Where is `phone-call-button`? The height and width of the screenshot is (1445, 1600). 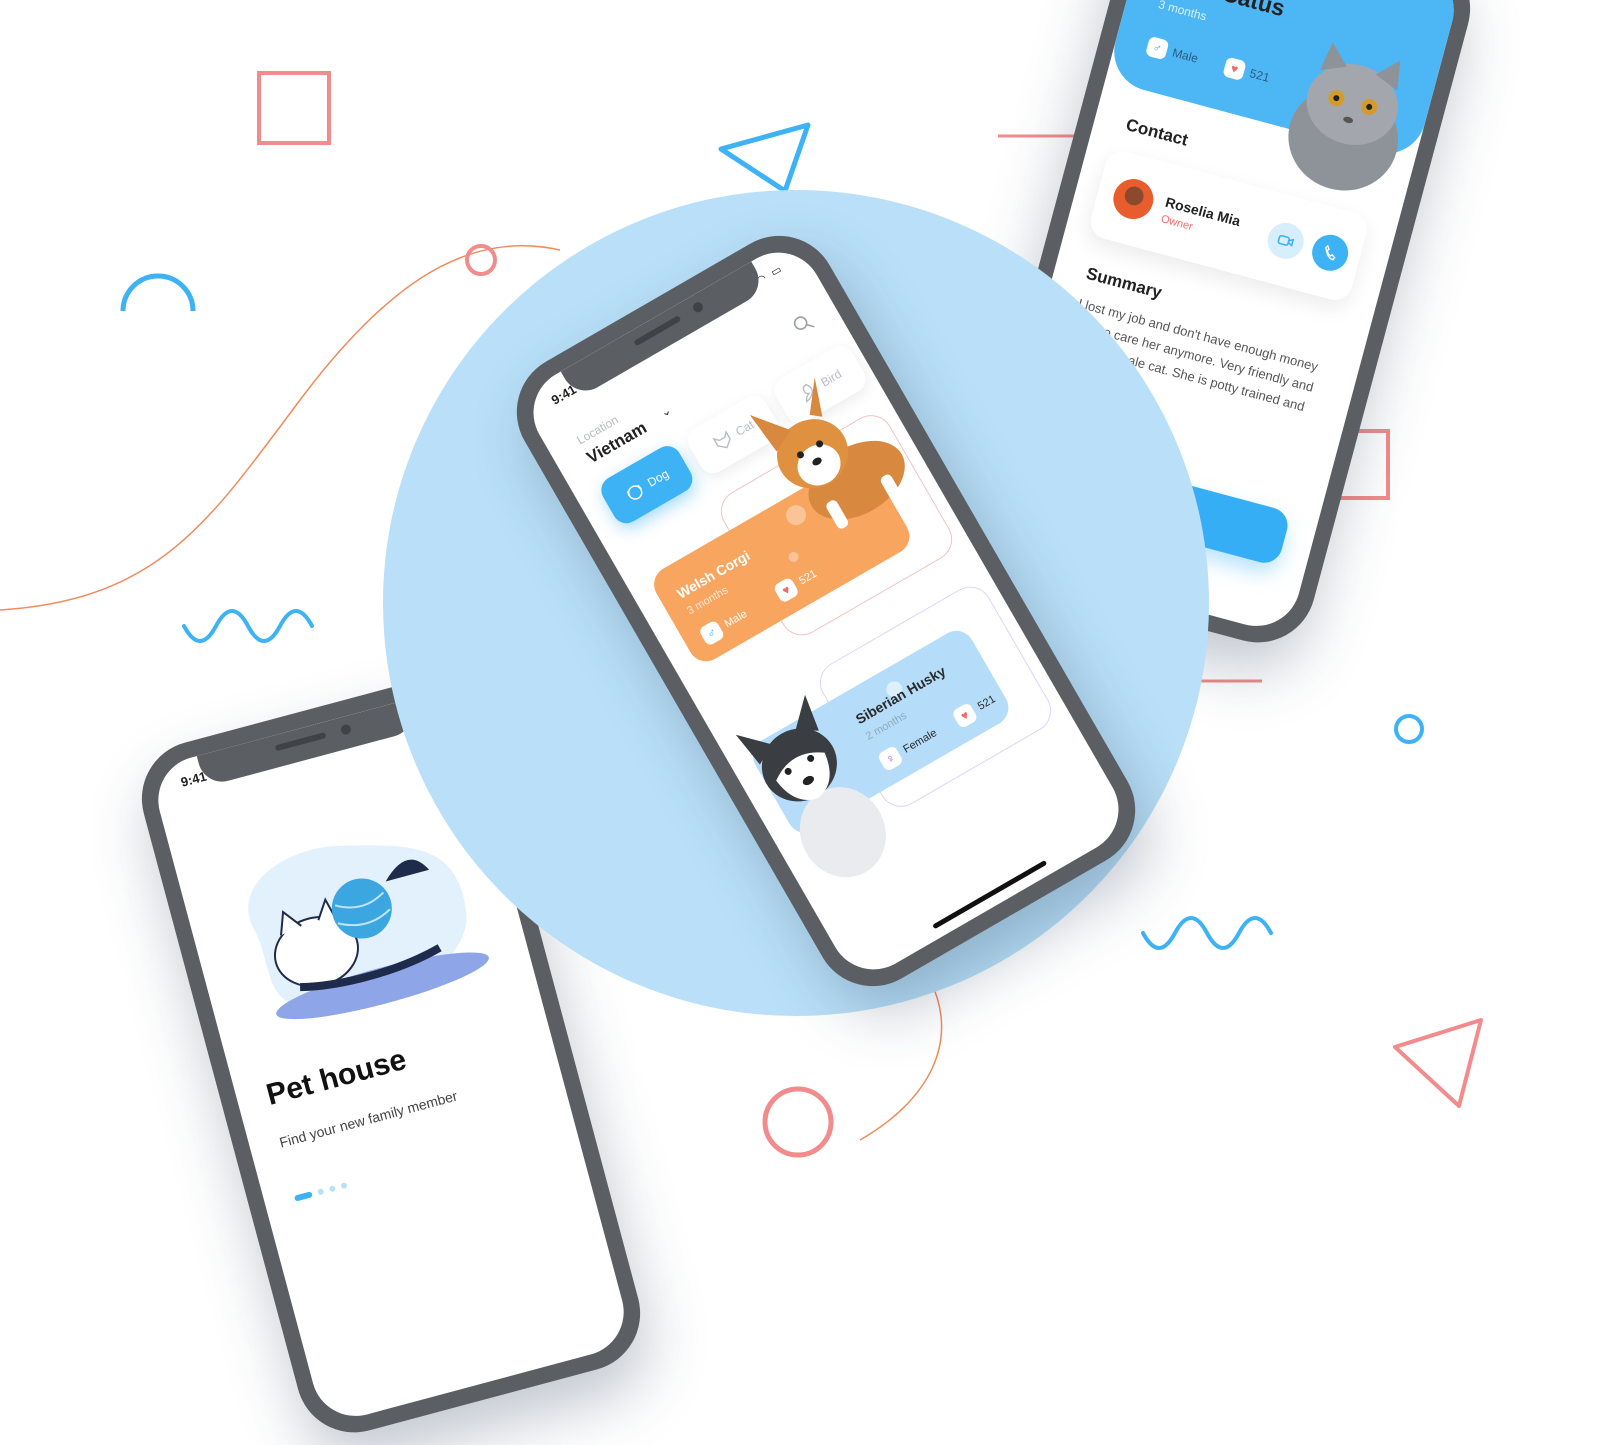
phone-call-button is located at coordinates (1330, 252).